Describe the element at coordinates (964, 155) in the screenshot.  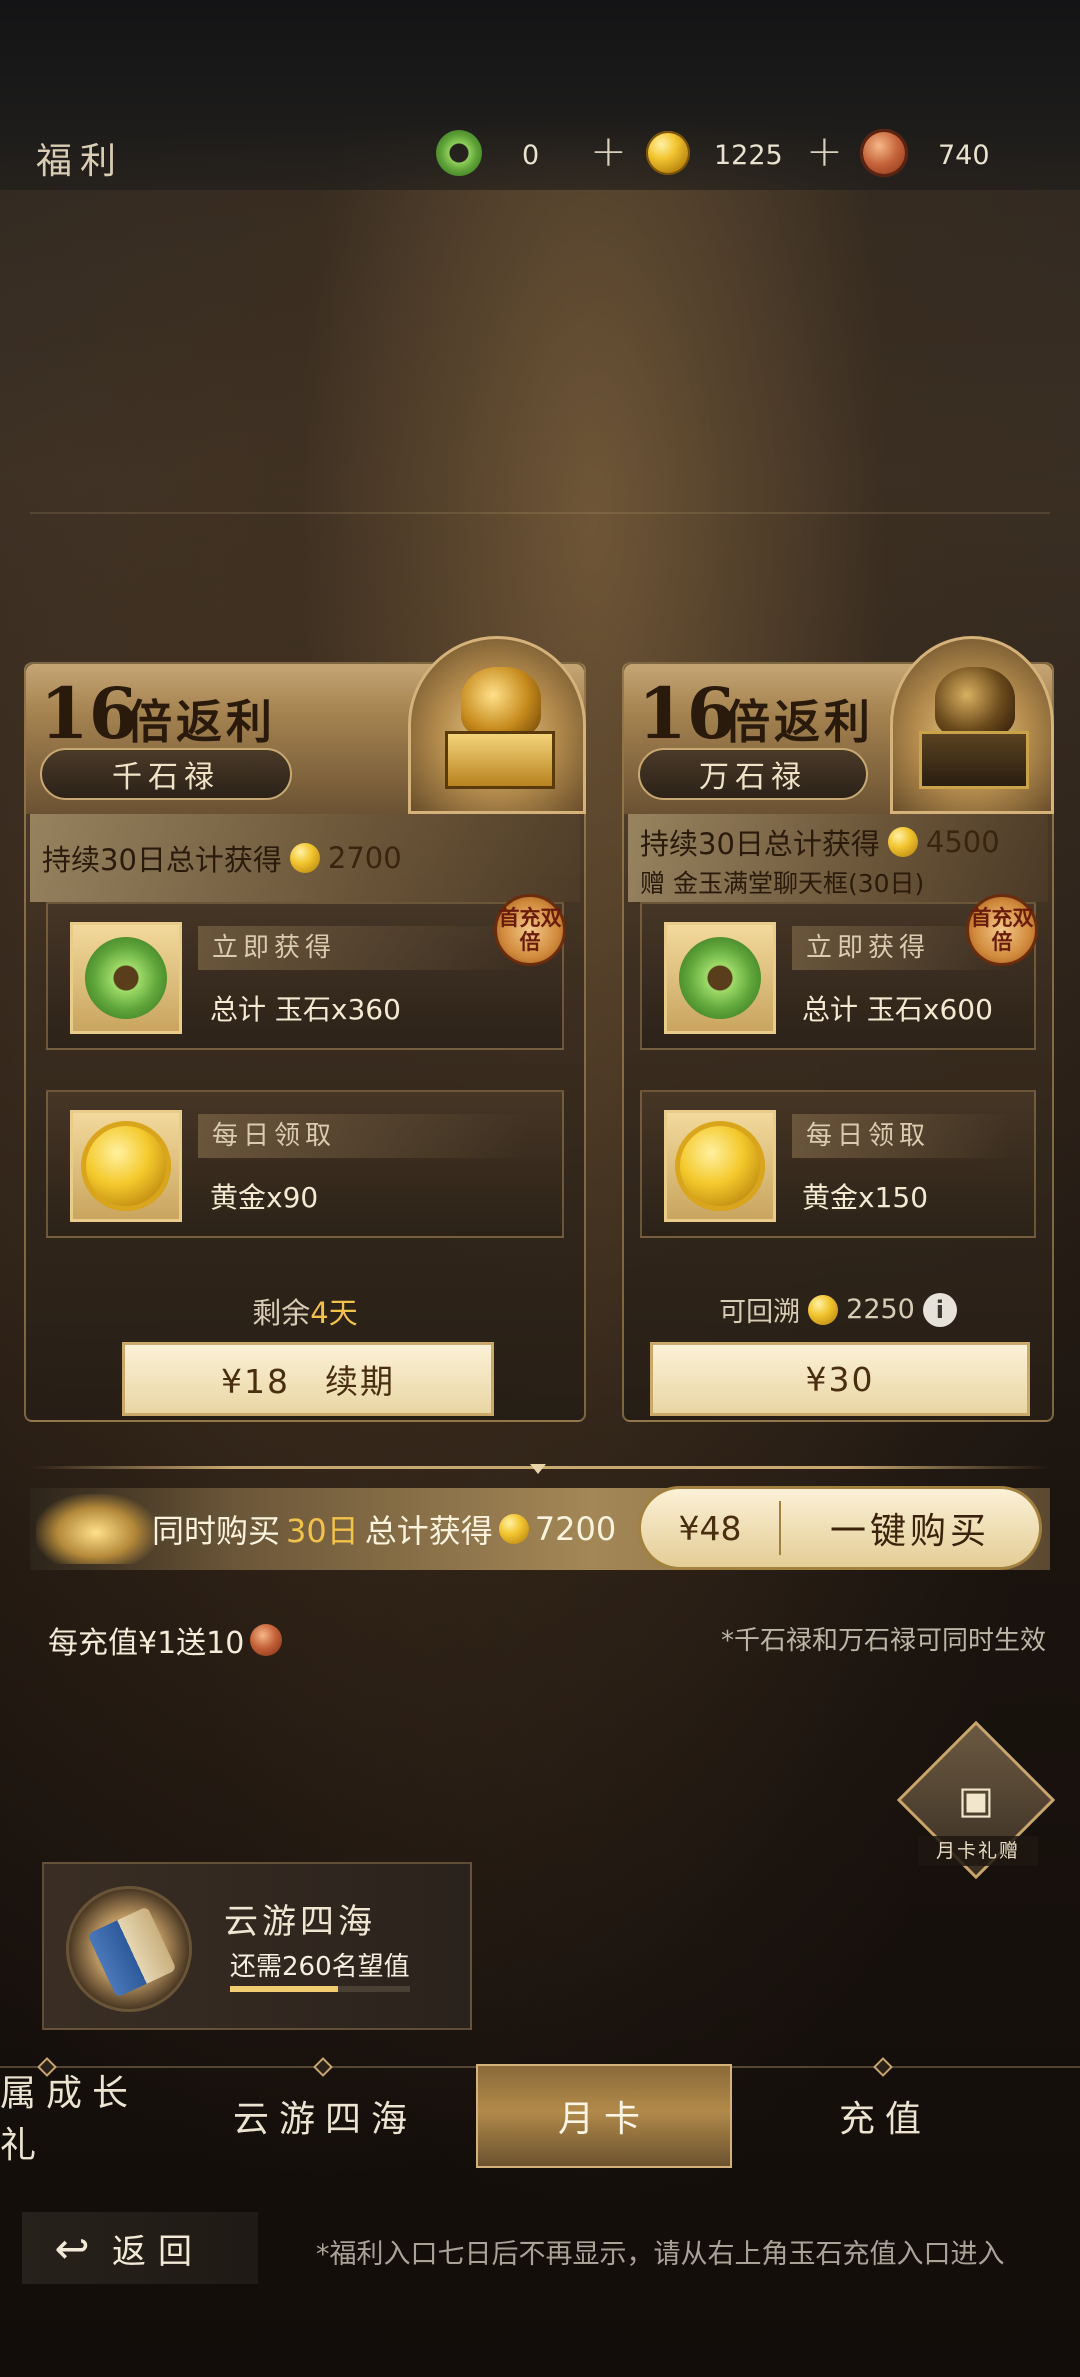
I see `bronze-balance-value: 740` at that location.